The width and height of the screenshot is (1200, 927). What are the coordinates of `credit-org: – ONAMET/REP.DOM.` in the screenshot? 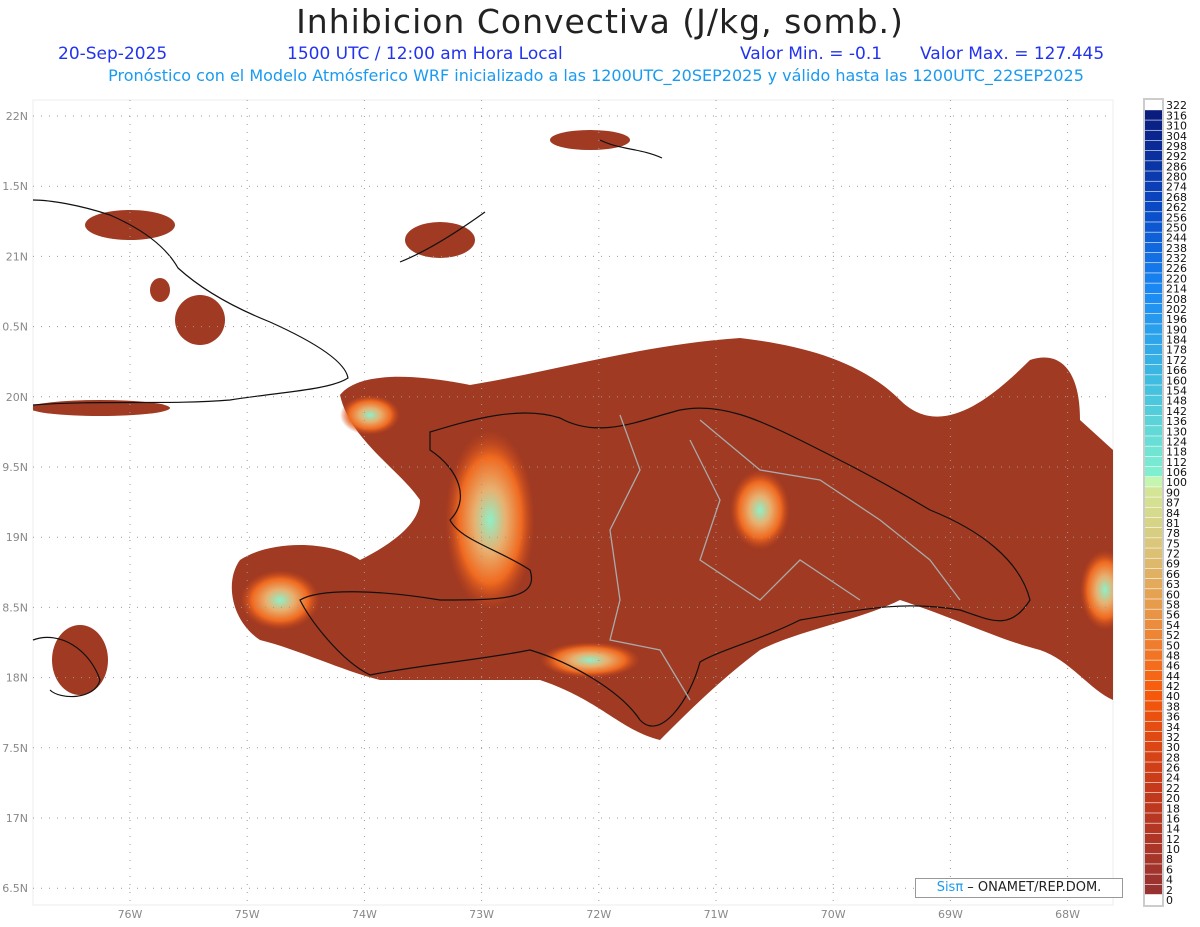 It's located at (1032, 887).